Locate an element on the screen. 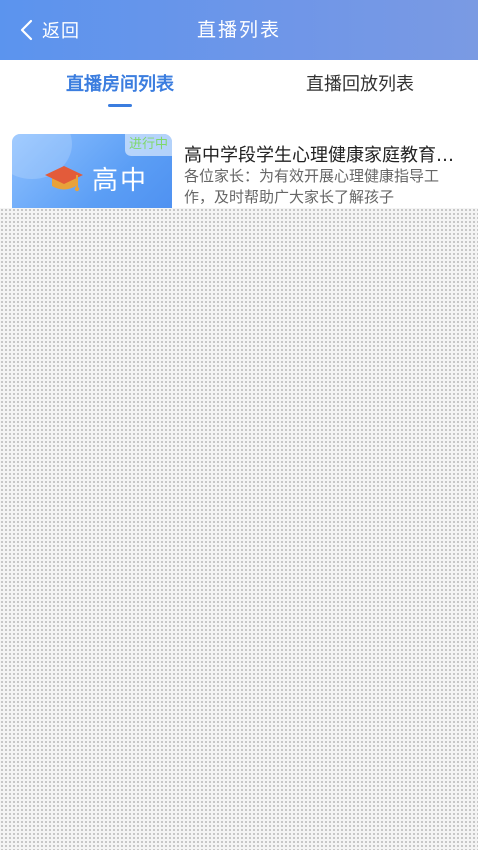 Image resolution: width=478 pixels, height=850 pixels. graduation-cap-icon is located at coordinates (64, 179).